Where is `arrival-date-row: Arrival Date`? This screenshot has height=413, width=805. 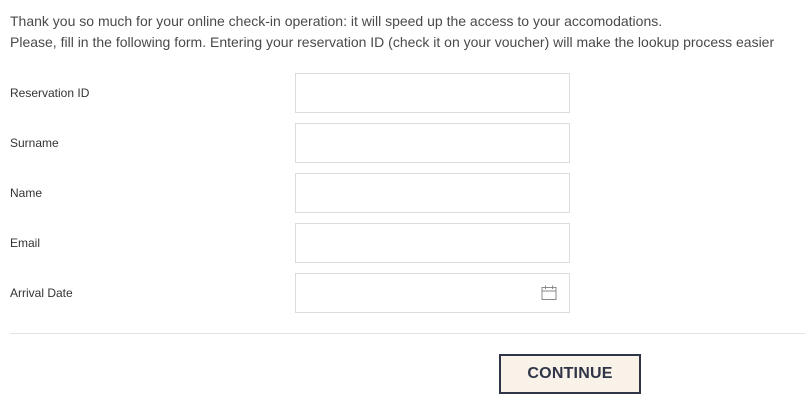
arrival-date-row: Arrival Date is located at coordinates (402, 293).